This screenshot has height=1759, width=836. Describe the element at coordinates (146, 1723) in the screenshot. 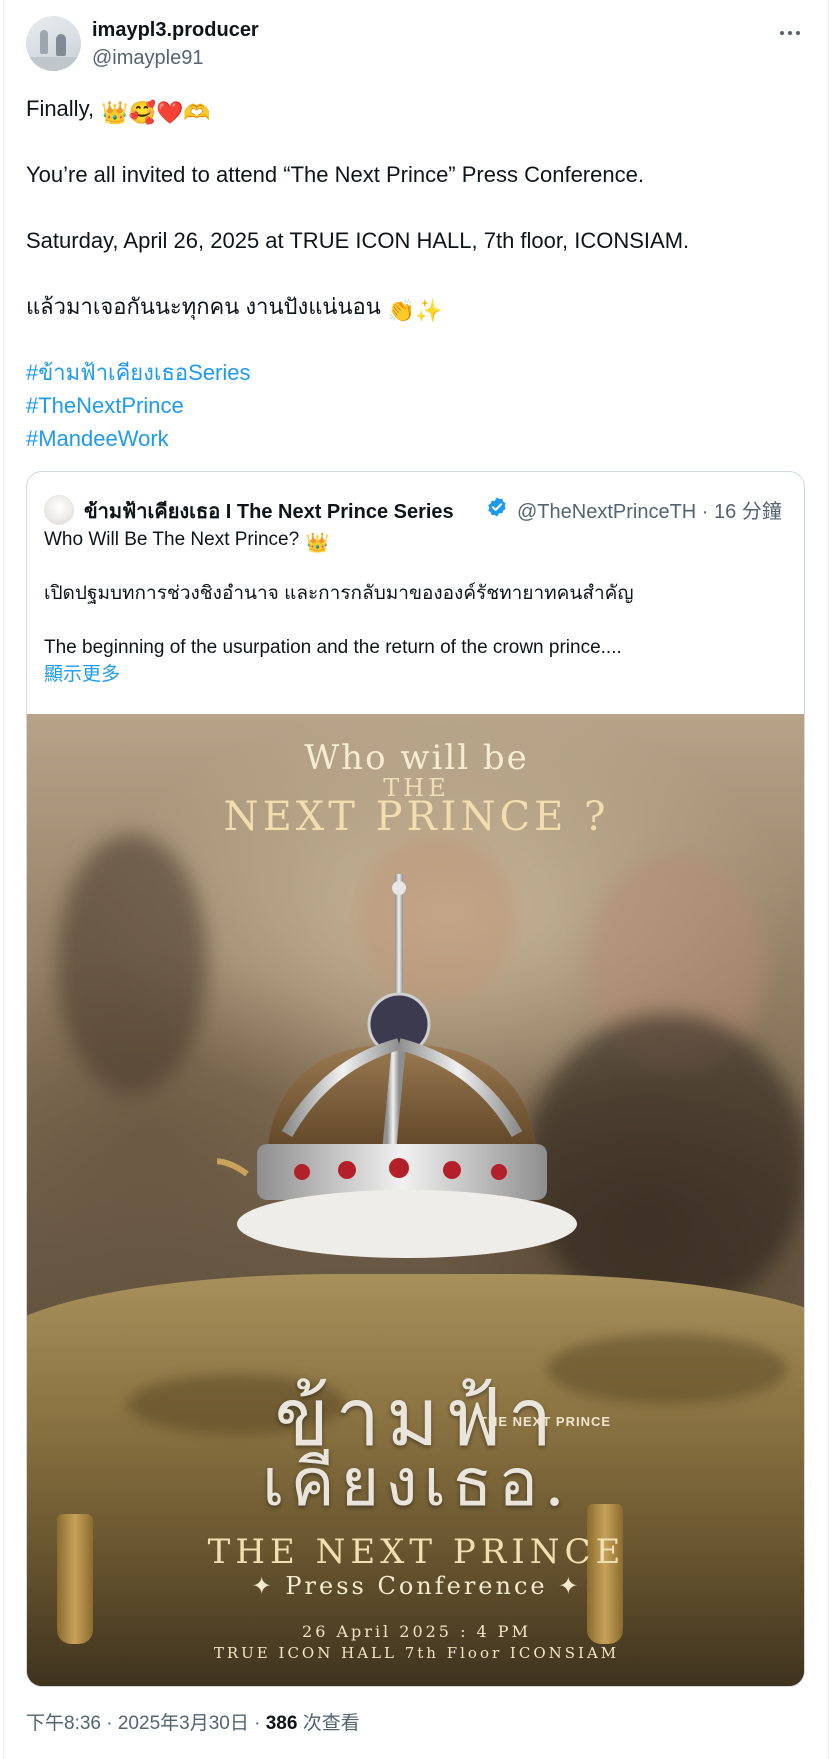

I see `timestamp-link: 下午8:36 · 2025年3月30日 ·` at that location.